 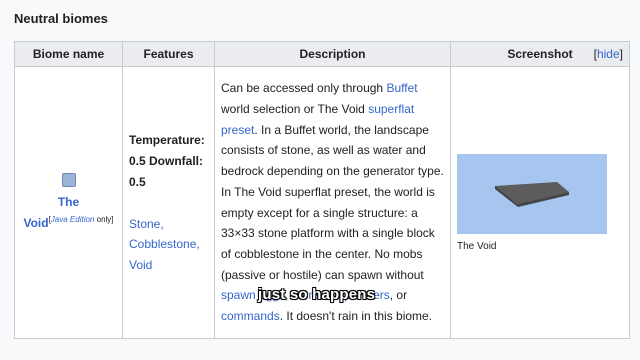 I want to click on desc-text-6: . It doesn't rain in this biome., so click(x=356, y=316).